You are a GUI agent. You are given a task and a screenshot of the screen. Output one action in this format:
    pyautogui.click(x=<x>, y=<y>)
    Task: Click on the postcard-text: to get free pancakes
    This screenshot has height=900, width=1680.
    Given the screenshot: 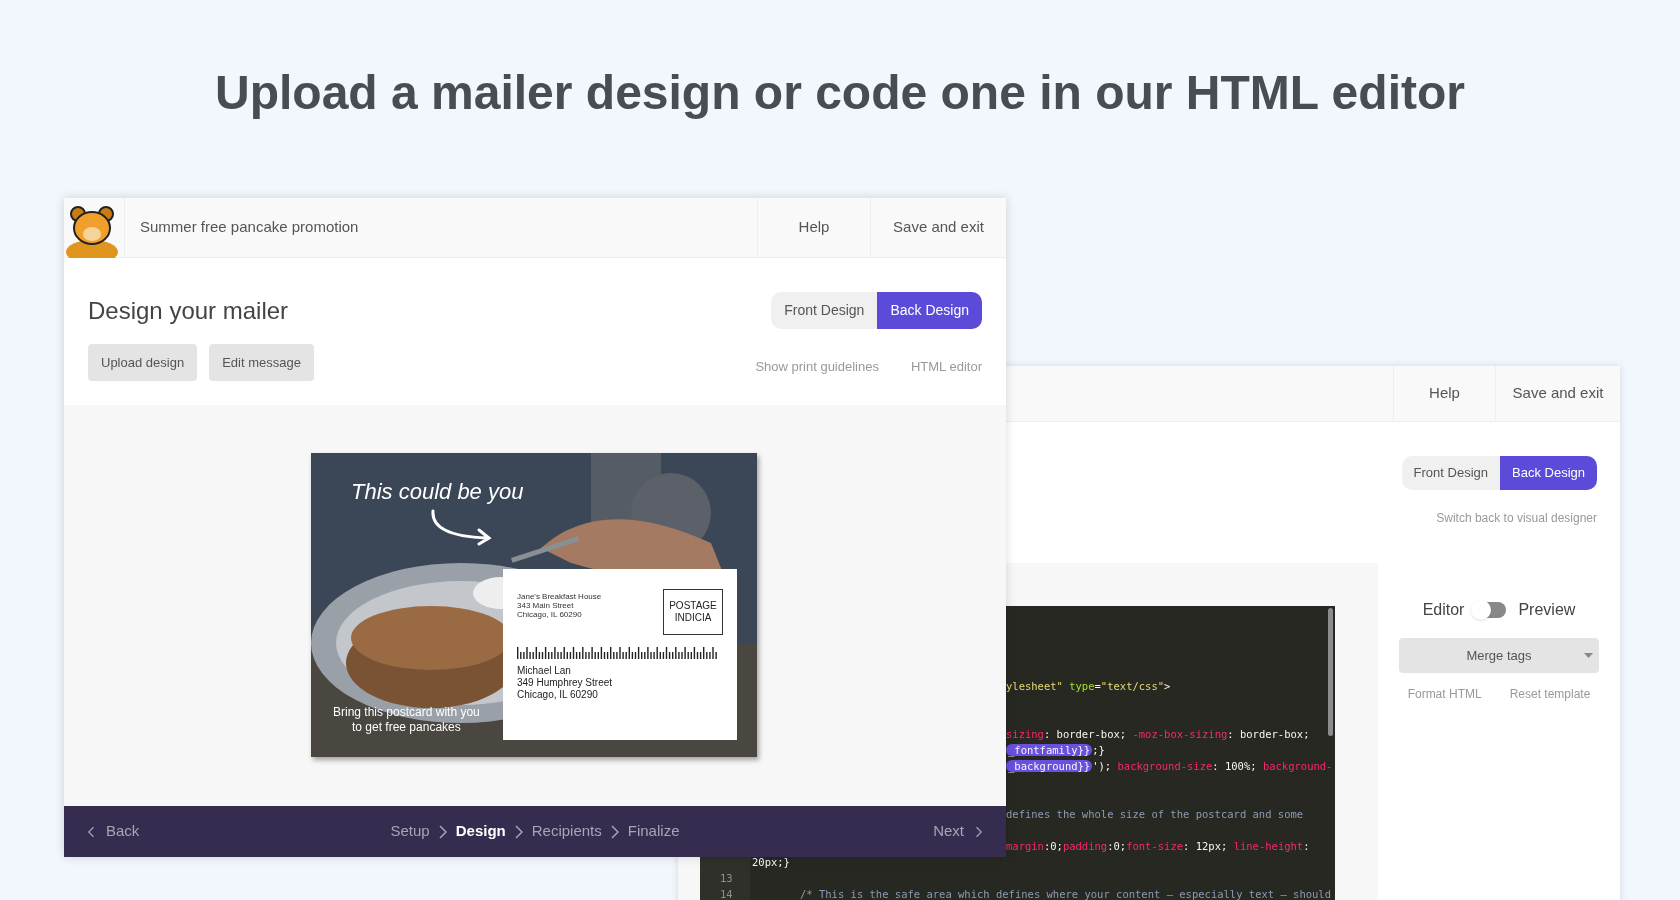 What is the action you would take?
    pyautogui.click(x=406, y=727)
    